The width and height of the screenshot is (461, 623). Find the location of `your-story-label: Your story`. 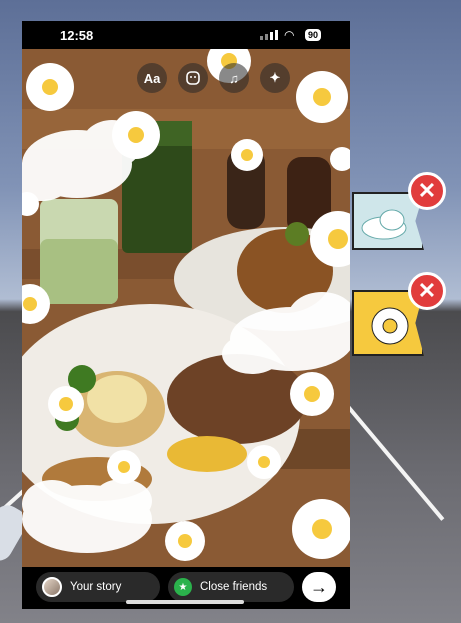

your-story-label: Your story is located at coordinates (96, 587).